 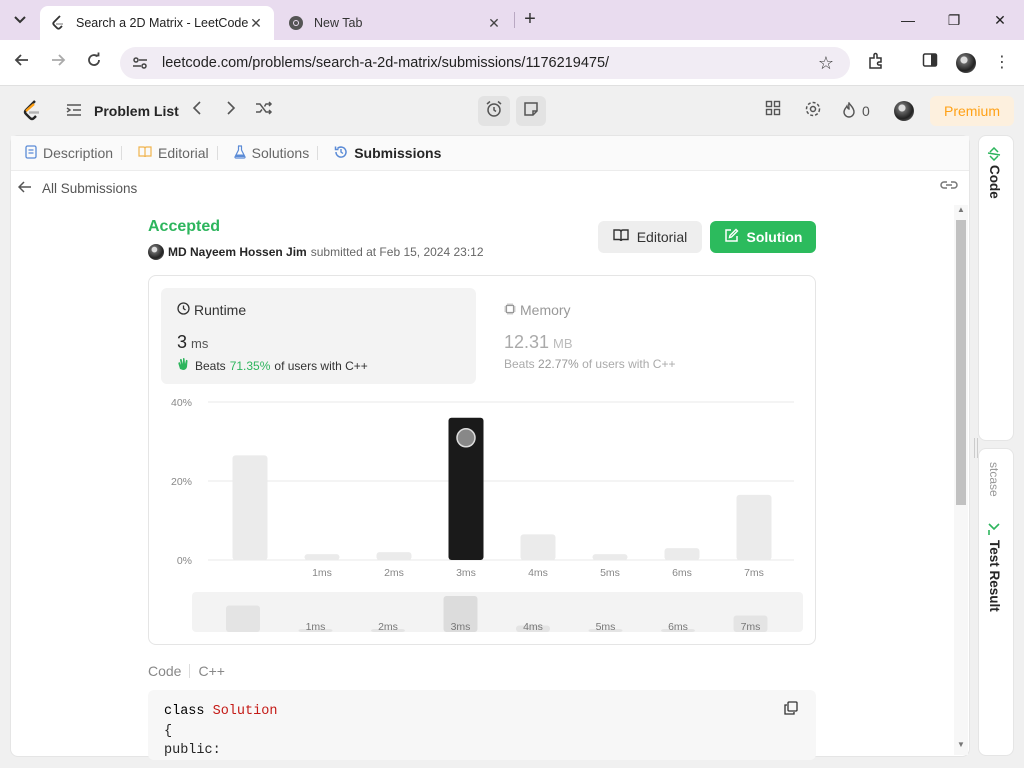 What do you see at coordinates (75, 111) in the screenshot?
I see `list-icon` at bounding box center [75, 111].